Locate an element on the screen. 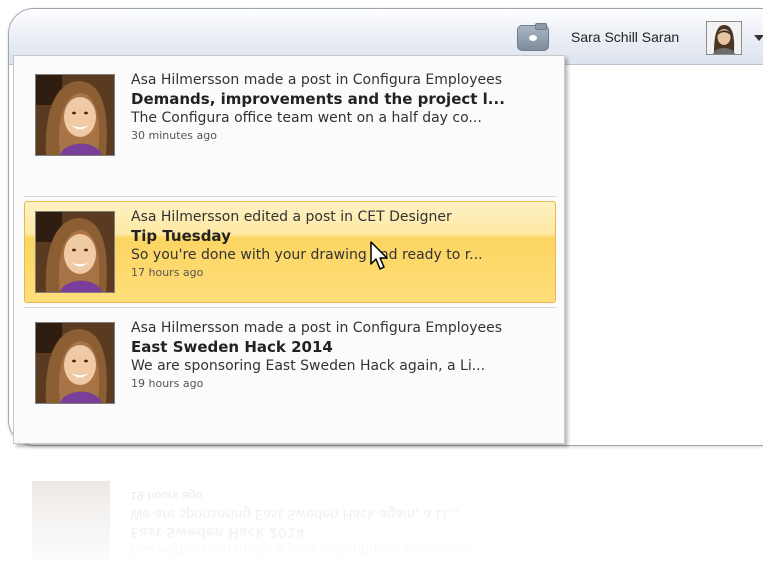  caret-down-icon is located at coordinates (758, 38).